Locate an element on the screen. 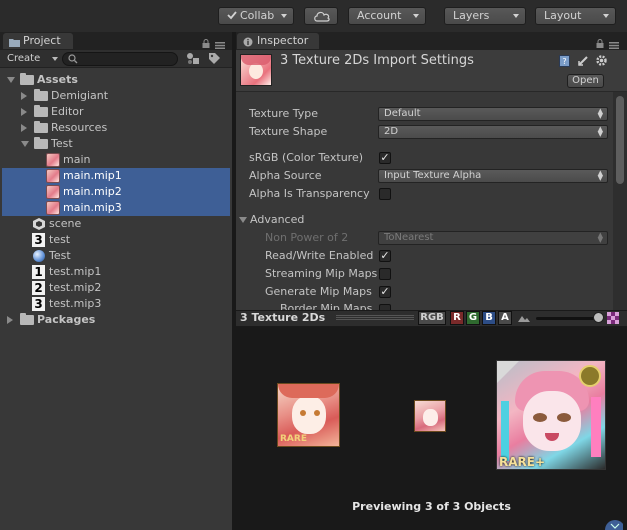  tree-item-label: test.mip3 is located at coordinates (75, 303).